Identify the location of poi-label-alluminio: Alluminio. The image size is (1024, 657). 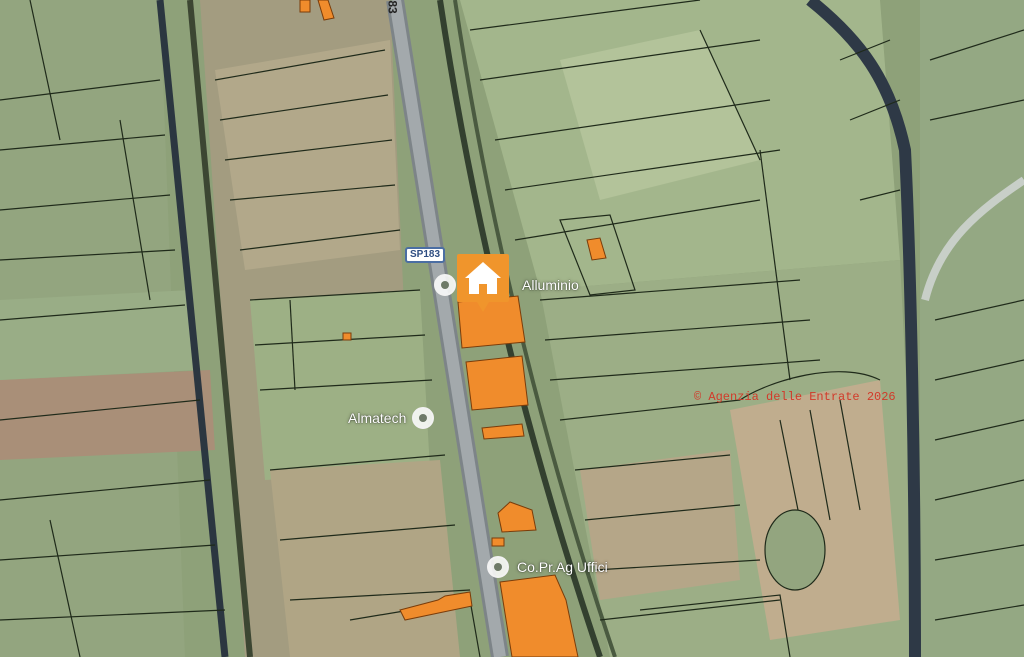
(550, 285).